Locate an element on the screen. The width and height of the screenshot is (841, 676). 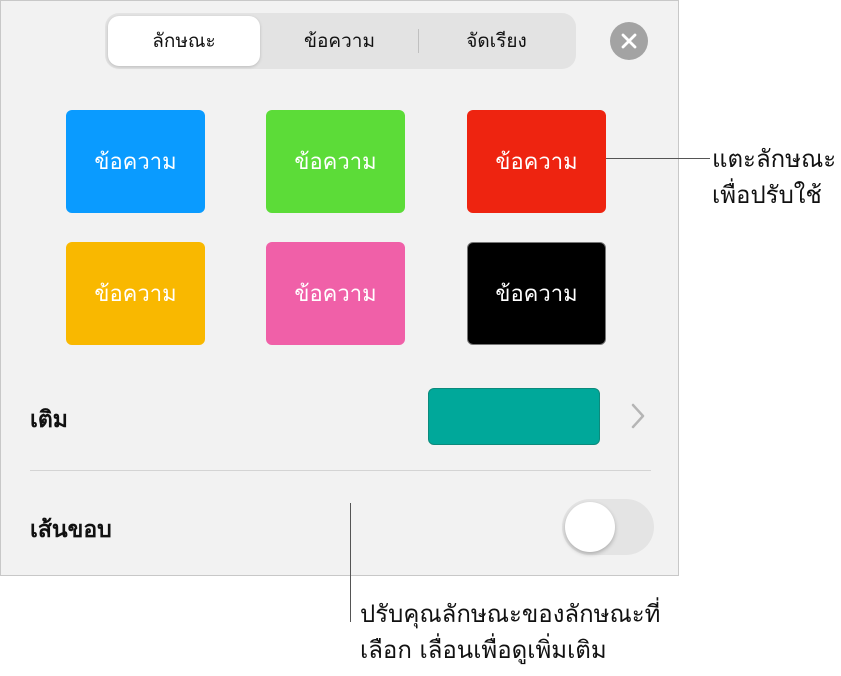
style-swatch-blue: ข้อความ is located at coordinates (135, 161).